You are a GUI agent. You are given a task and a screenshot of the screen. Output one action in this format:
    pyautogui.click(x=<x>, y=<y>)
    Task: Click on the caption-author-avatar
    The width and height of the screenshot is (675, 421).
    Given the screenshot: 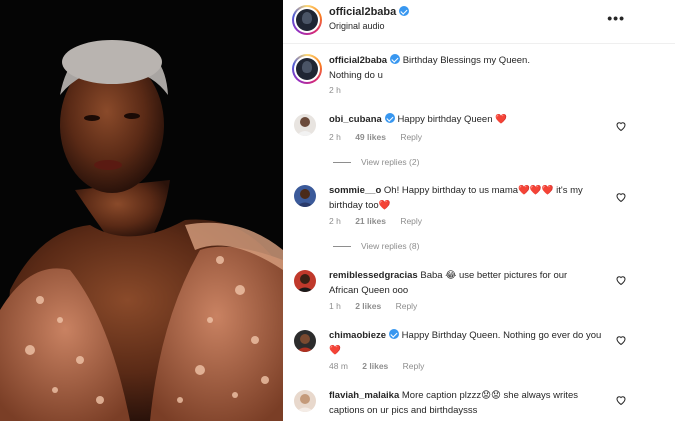 What is the action you would take?
    pyautogui.click(x=307, y=69)
    